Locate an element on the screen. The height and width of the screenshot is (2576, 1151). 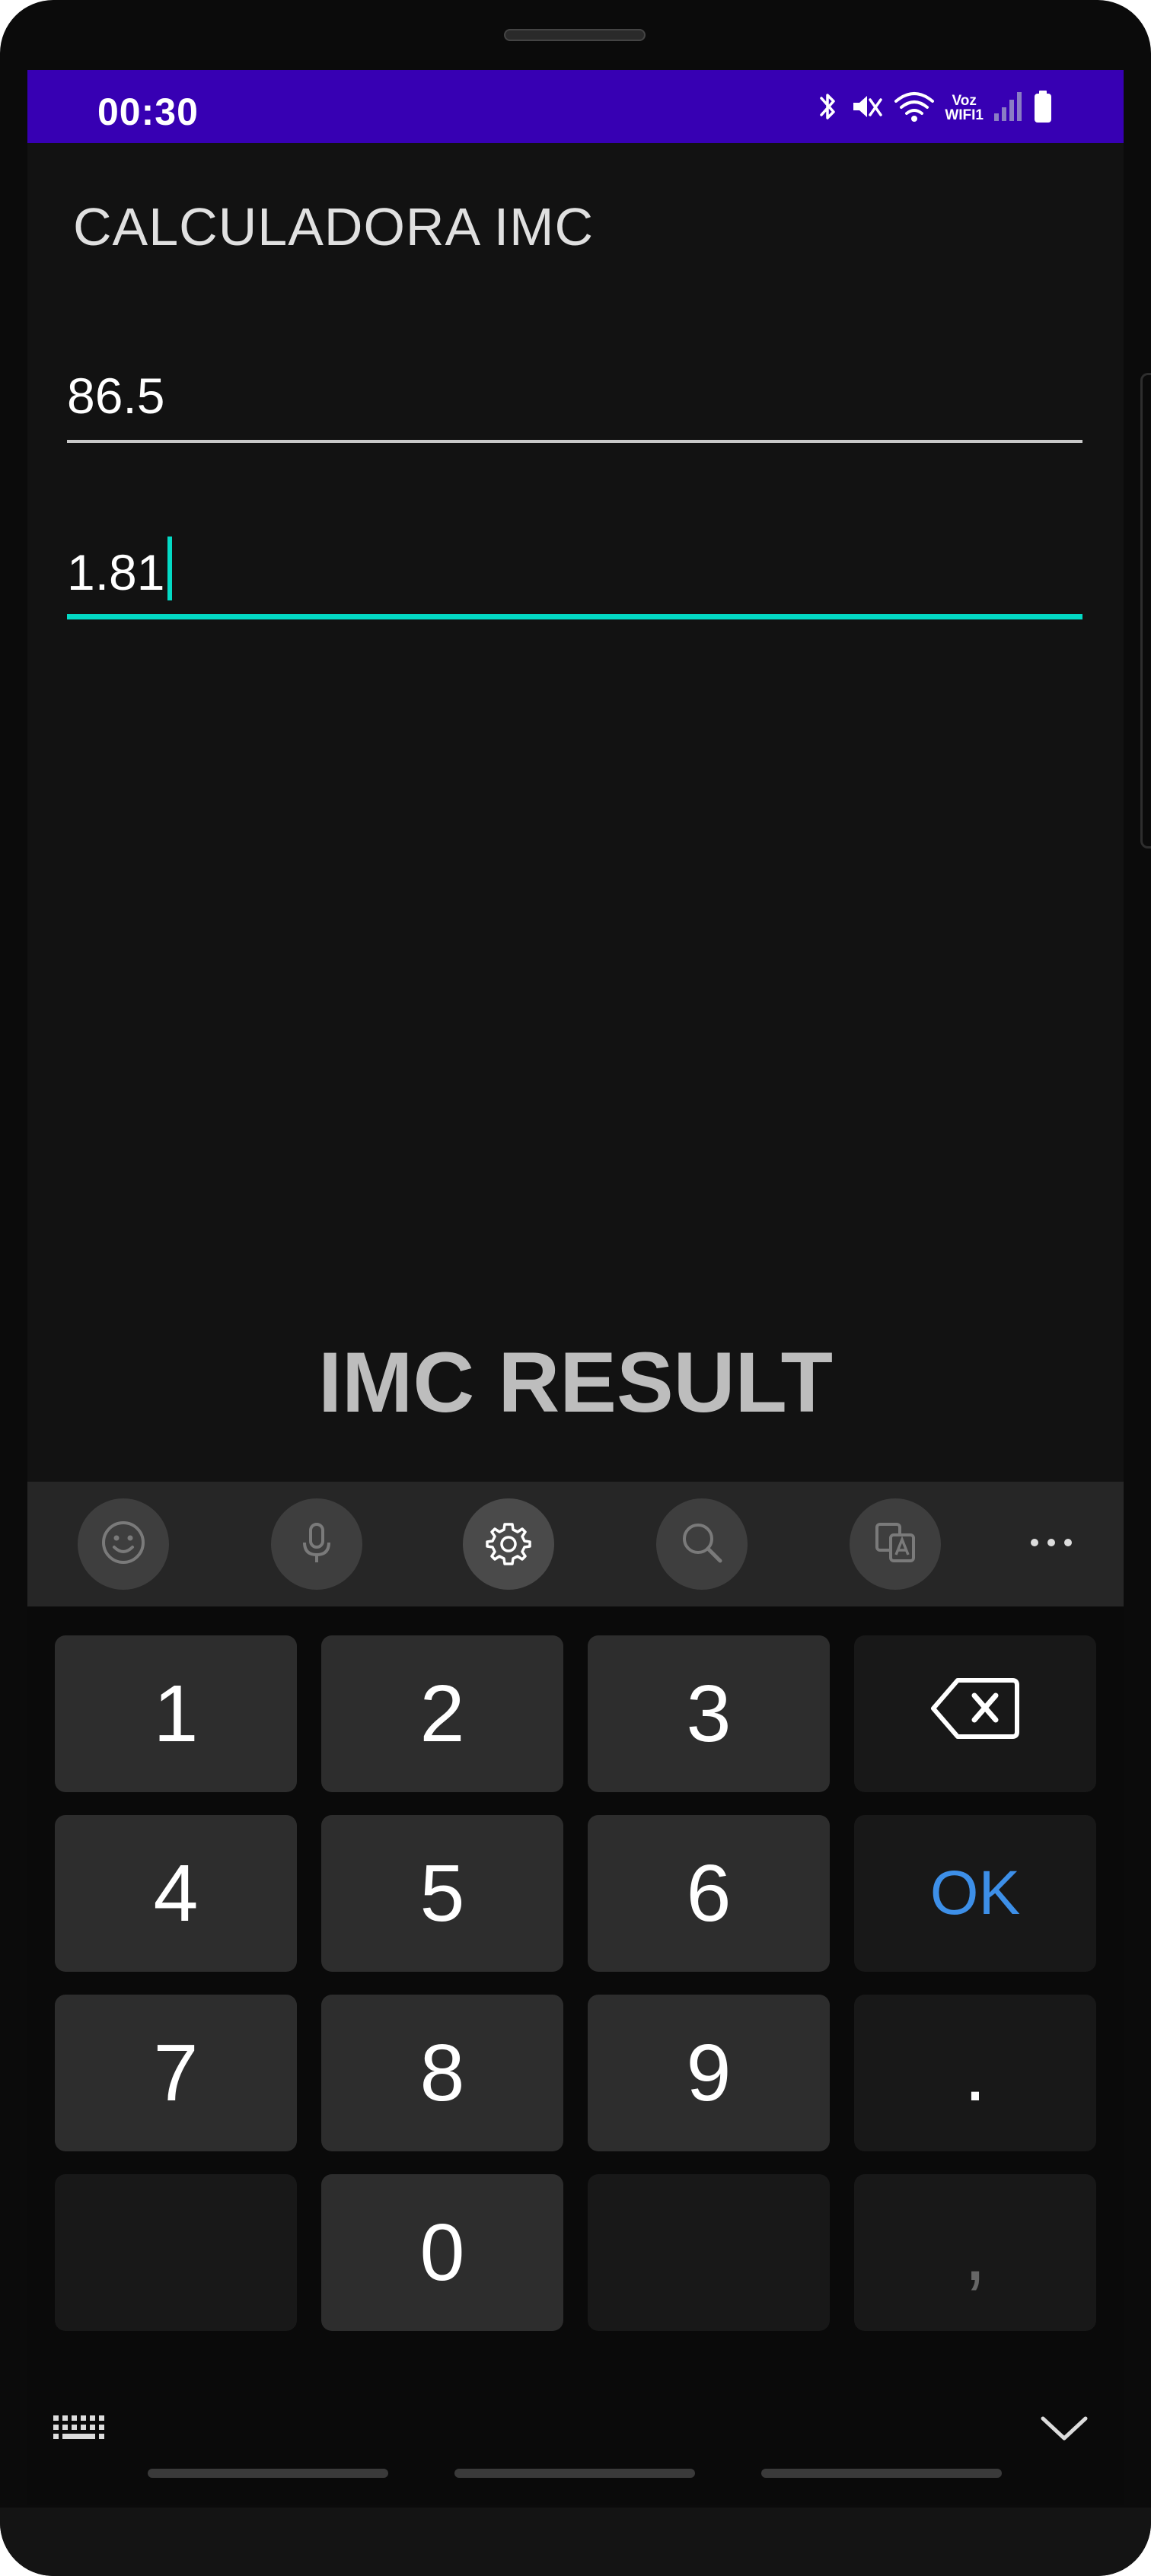
microphone-icon is located at coordinates (316, 1544).